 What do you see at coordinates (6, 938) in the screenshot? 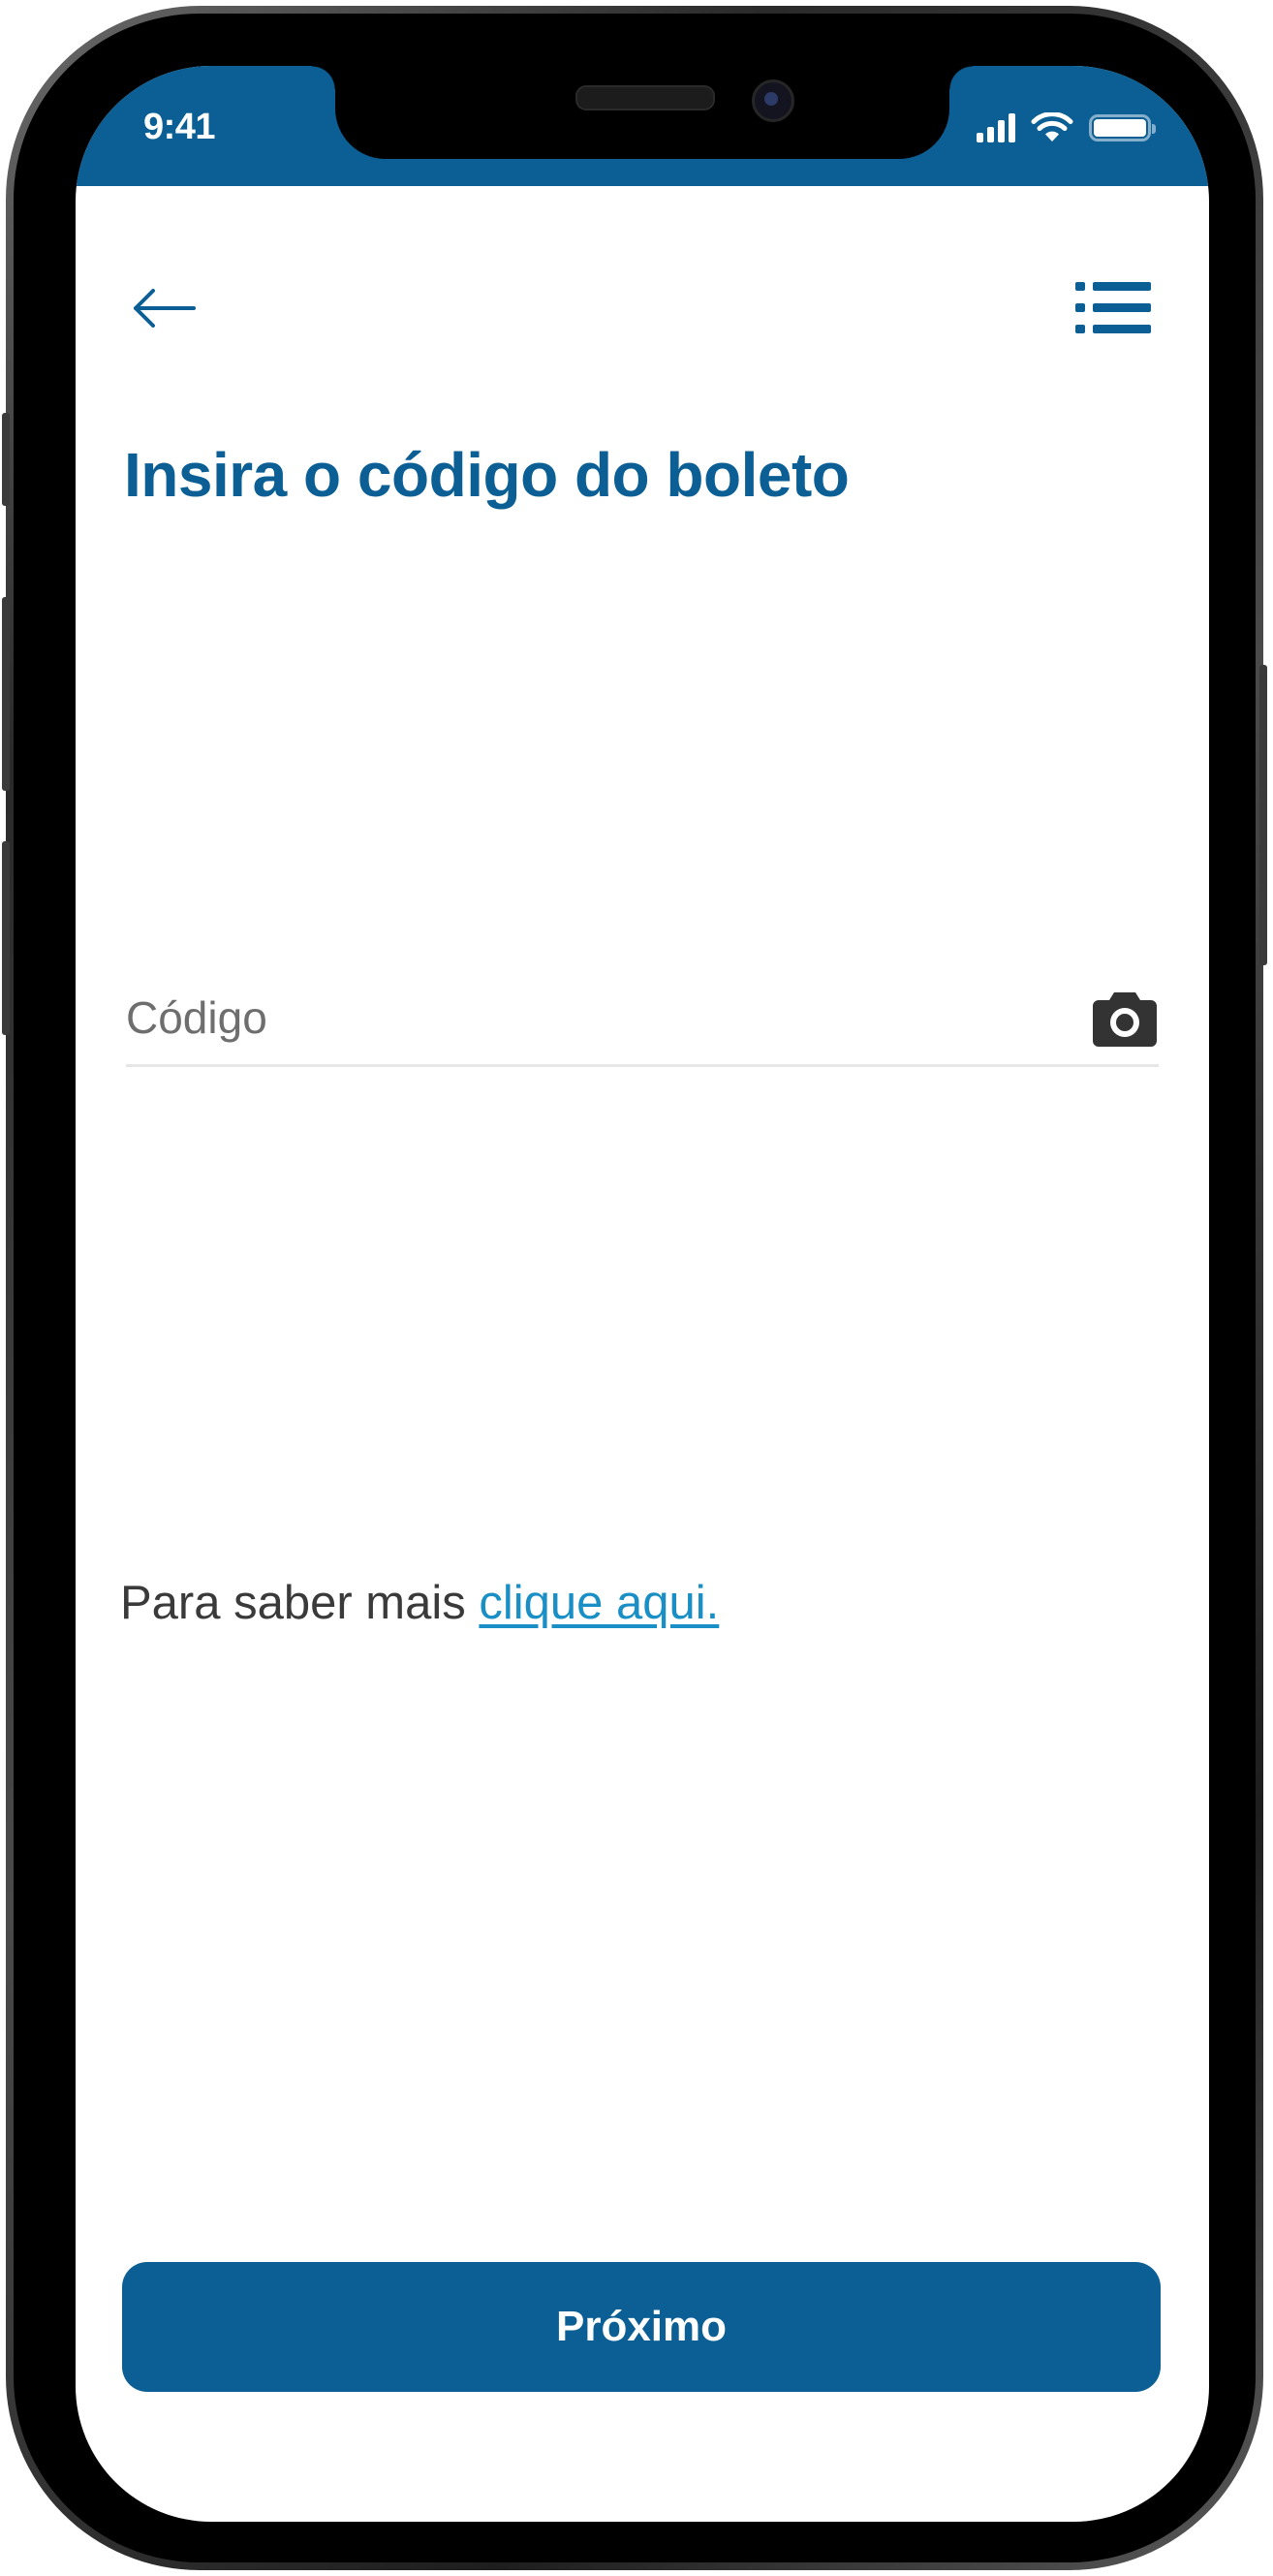
I see `volume-down-button` at bounding box center [6, 938].